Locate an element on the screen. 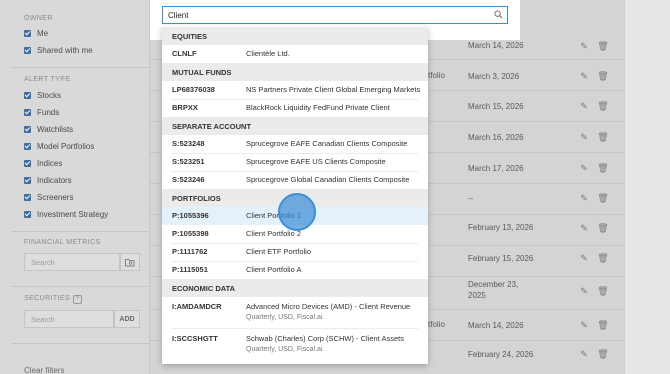 The image size is (670, 374). alert-type-indices: Indices is located at coordinates (43, 163).